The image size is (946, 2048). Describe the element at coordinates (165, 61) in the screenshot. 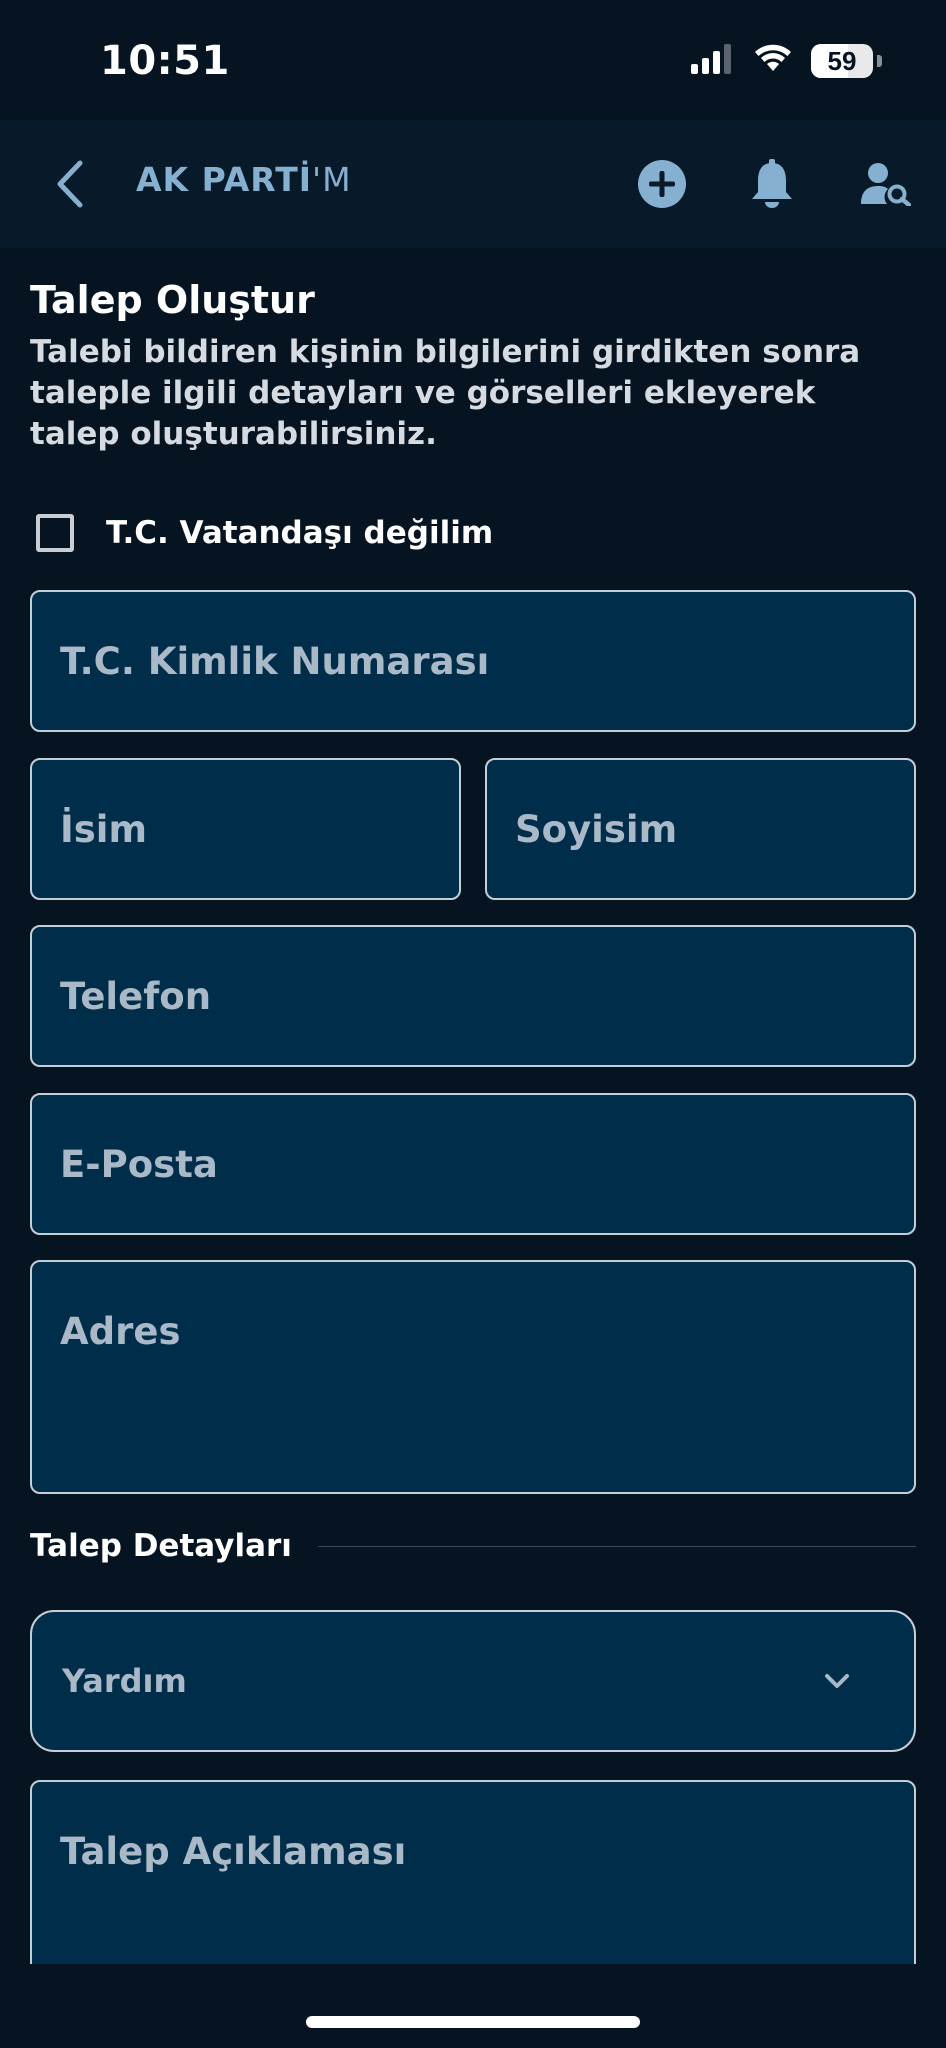

I see `status-time: 10:51` at that location.